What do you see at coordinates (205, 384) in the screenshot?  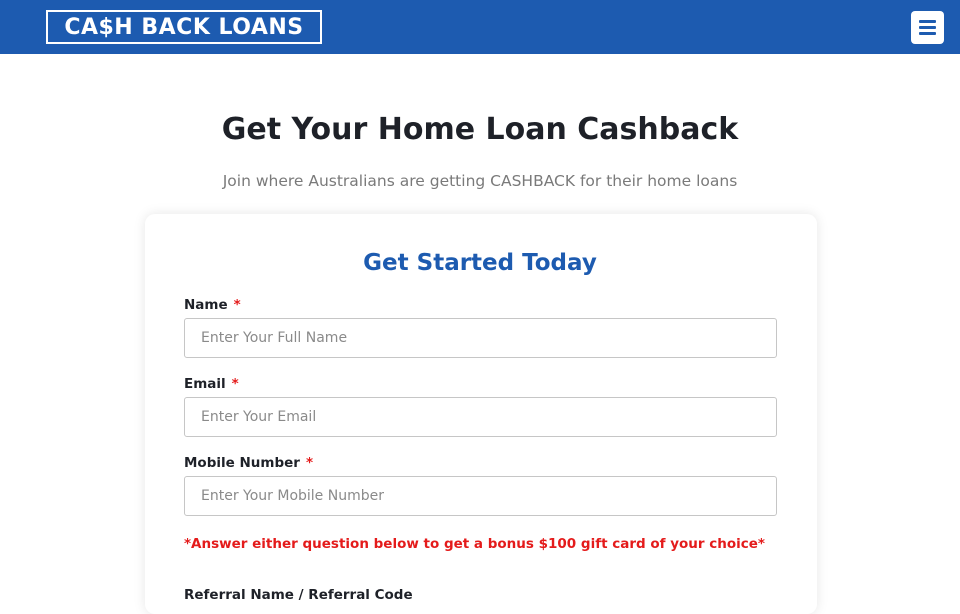 I see `email-label-text: Email` at bounding box center [205, 384].